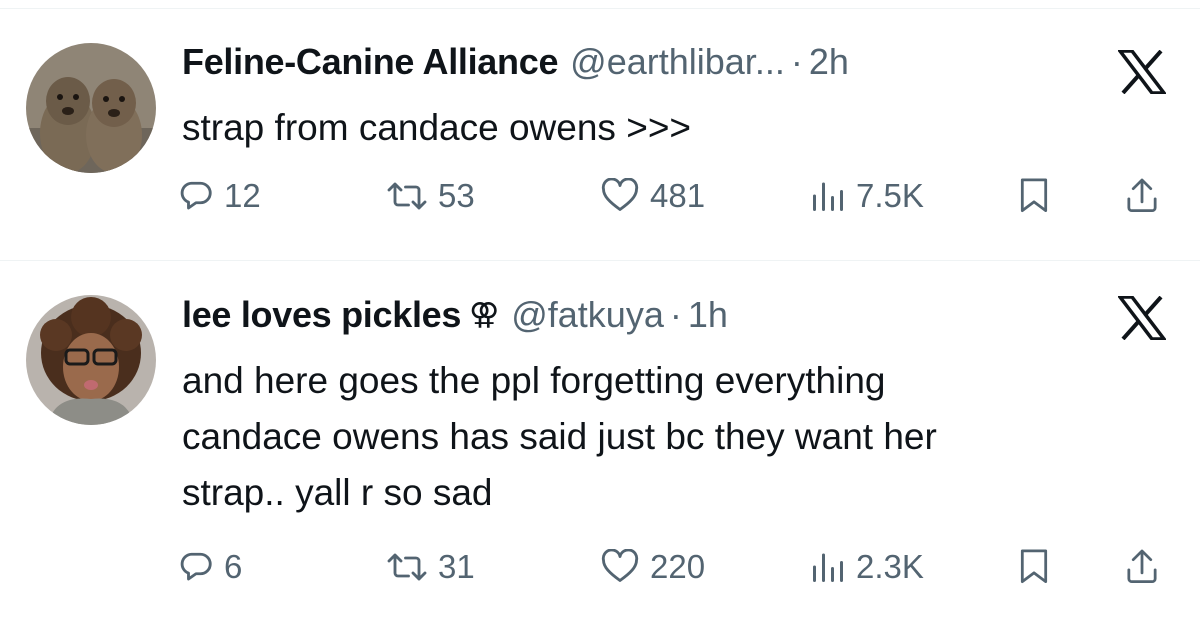 Image resolution: width=1200 pixels, height=627 pixels. What do you see at coordinates (430, 567) in the screenshot?
I see `repost-button: 31` at bounding box center [430, 567].